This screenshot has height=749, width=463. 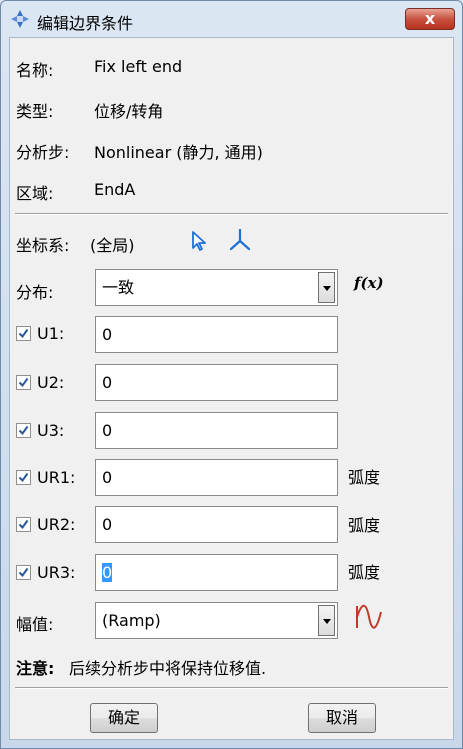 I want to click on u2-checkbox, so click(x=23, y=382).